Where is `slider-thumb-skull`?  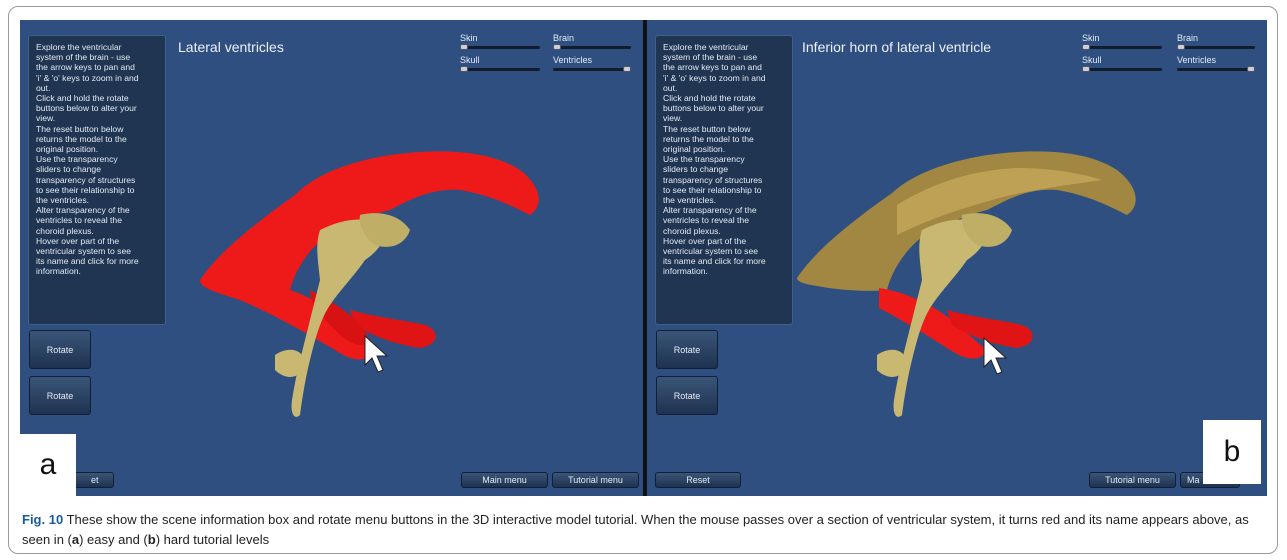 slider-thumb-skull is located at coordinates (464, 69).